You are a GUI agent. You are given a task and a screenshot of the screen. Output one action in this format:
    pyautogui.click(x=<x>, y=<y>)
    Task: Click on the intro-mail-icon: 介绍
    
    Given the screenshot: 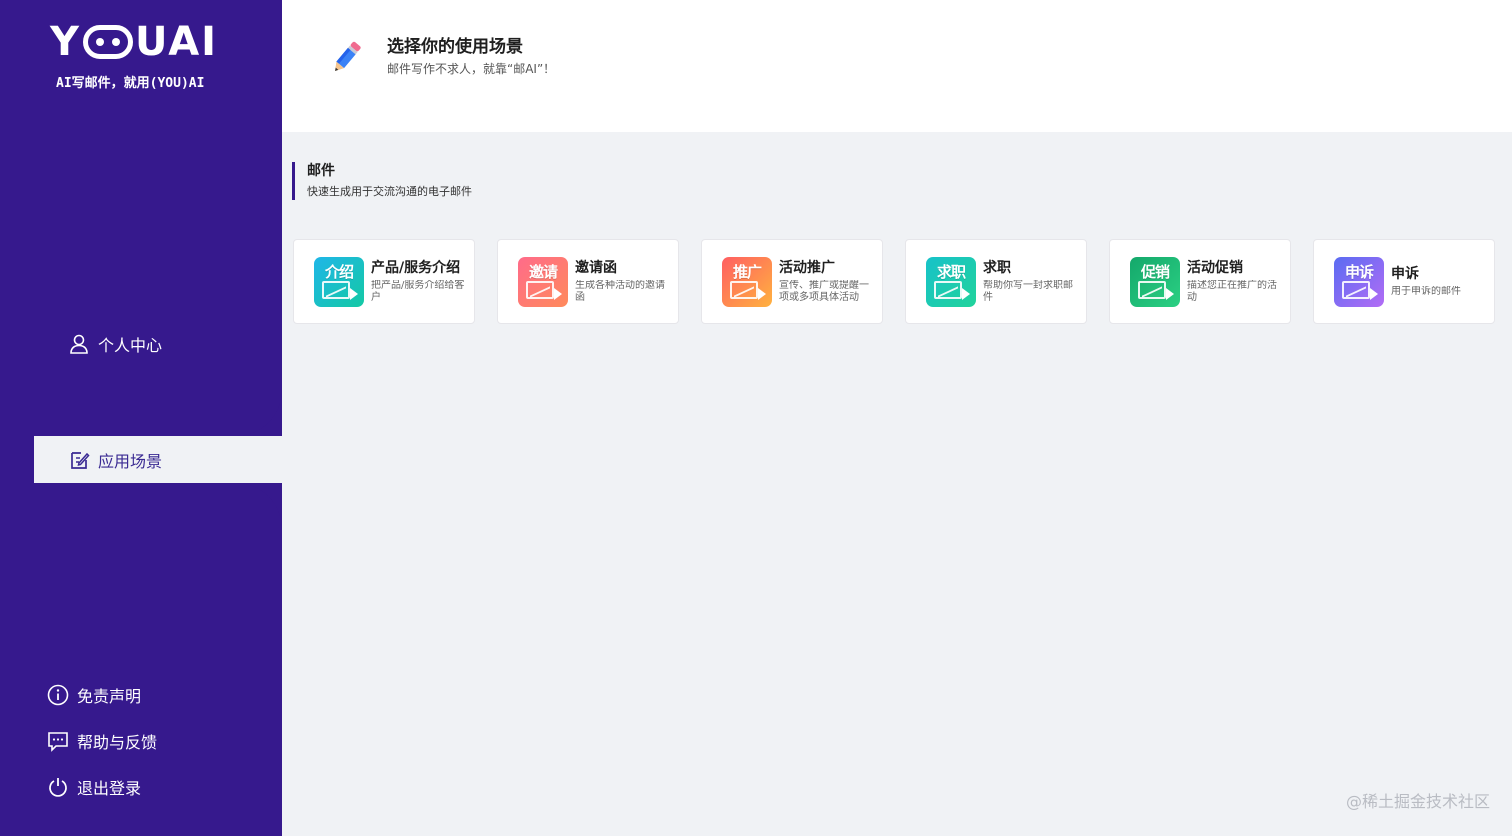 What is the action you would take?
    pyautogui.click(x=339, y=281)
    